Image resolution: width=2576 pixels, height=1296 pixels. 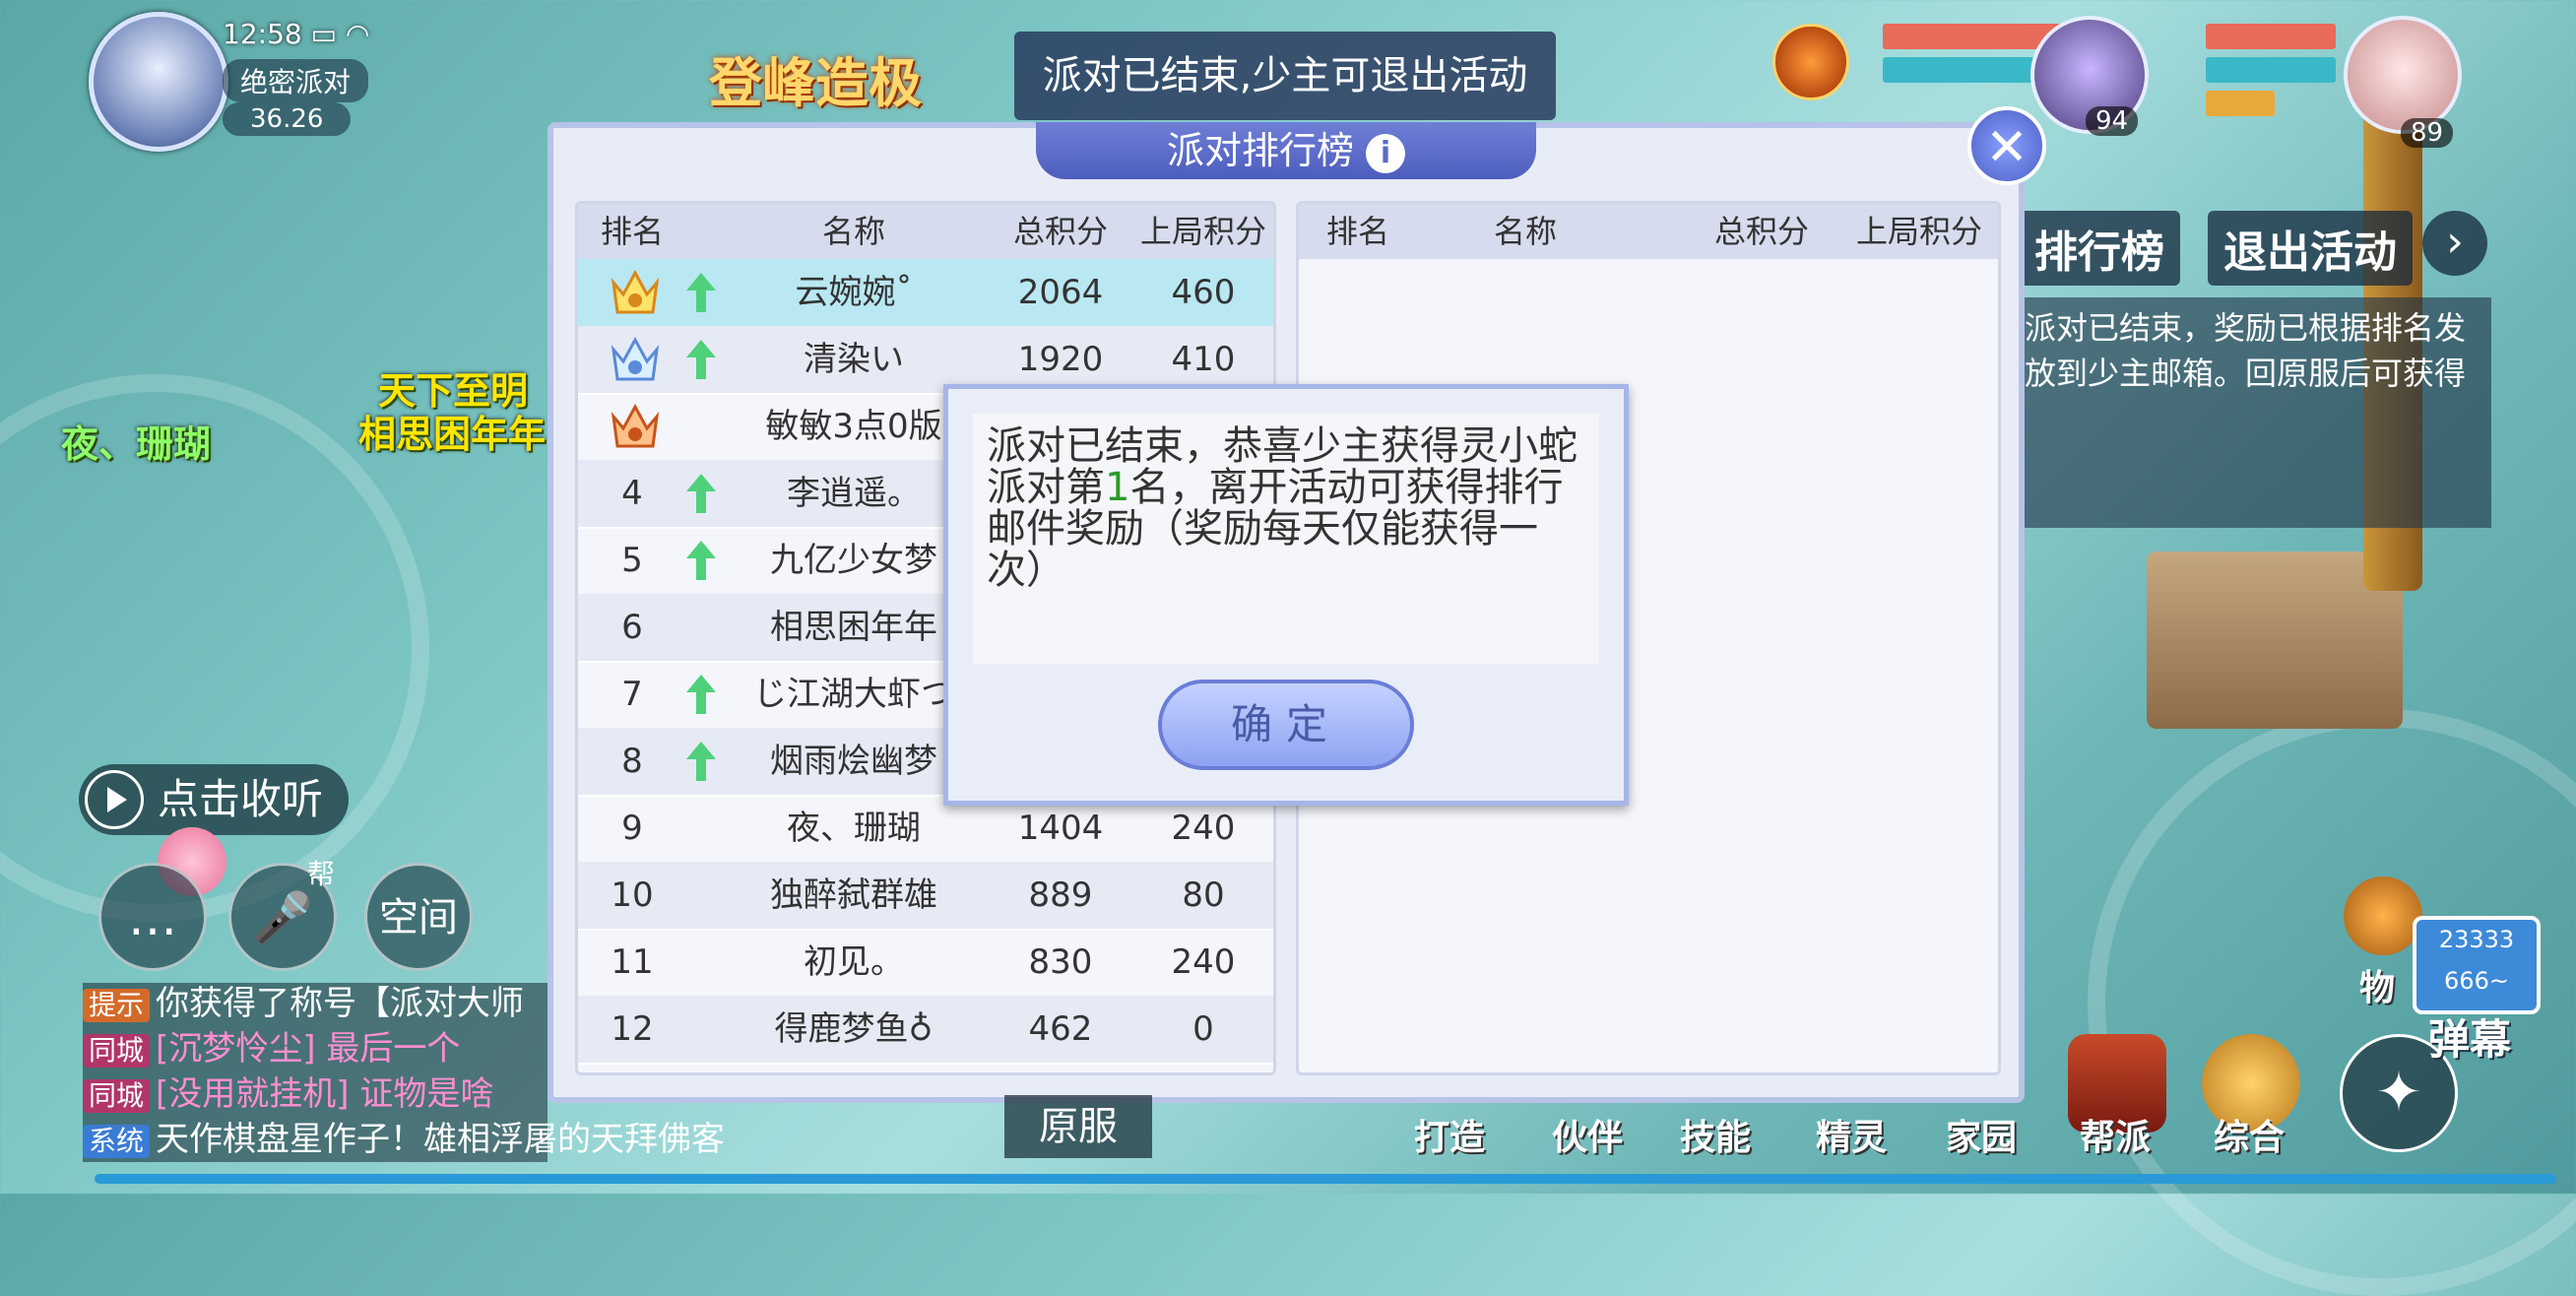 What do you see at coordinates (1715, 1135) in the screenshot?
I see `nav-skill: 技能` at bounding box center [1715, 1135].